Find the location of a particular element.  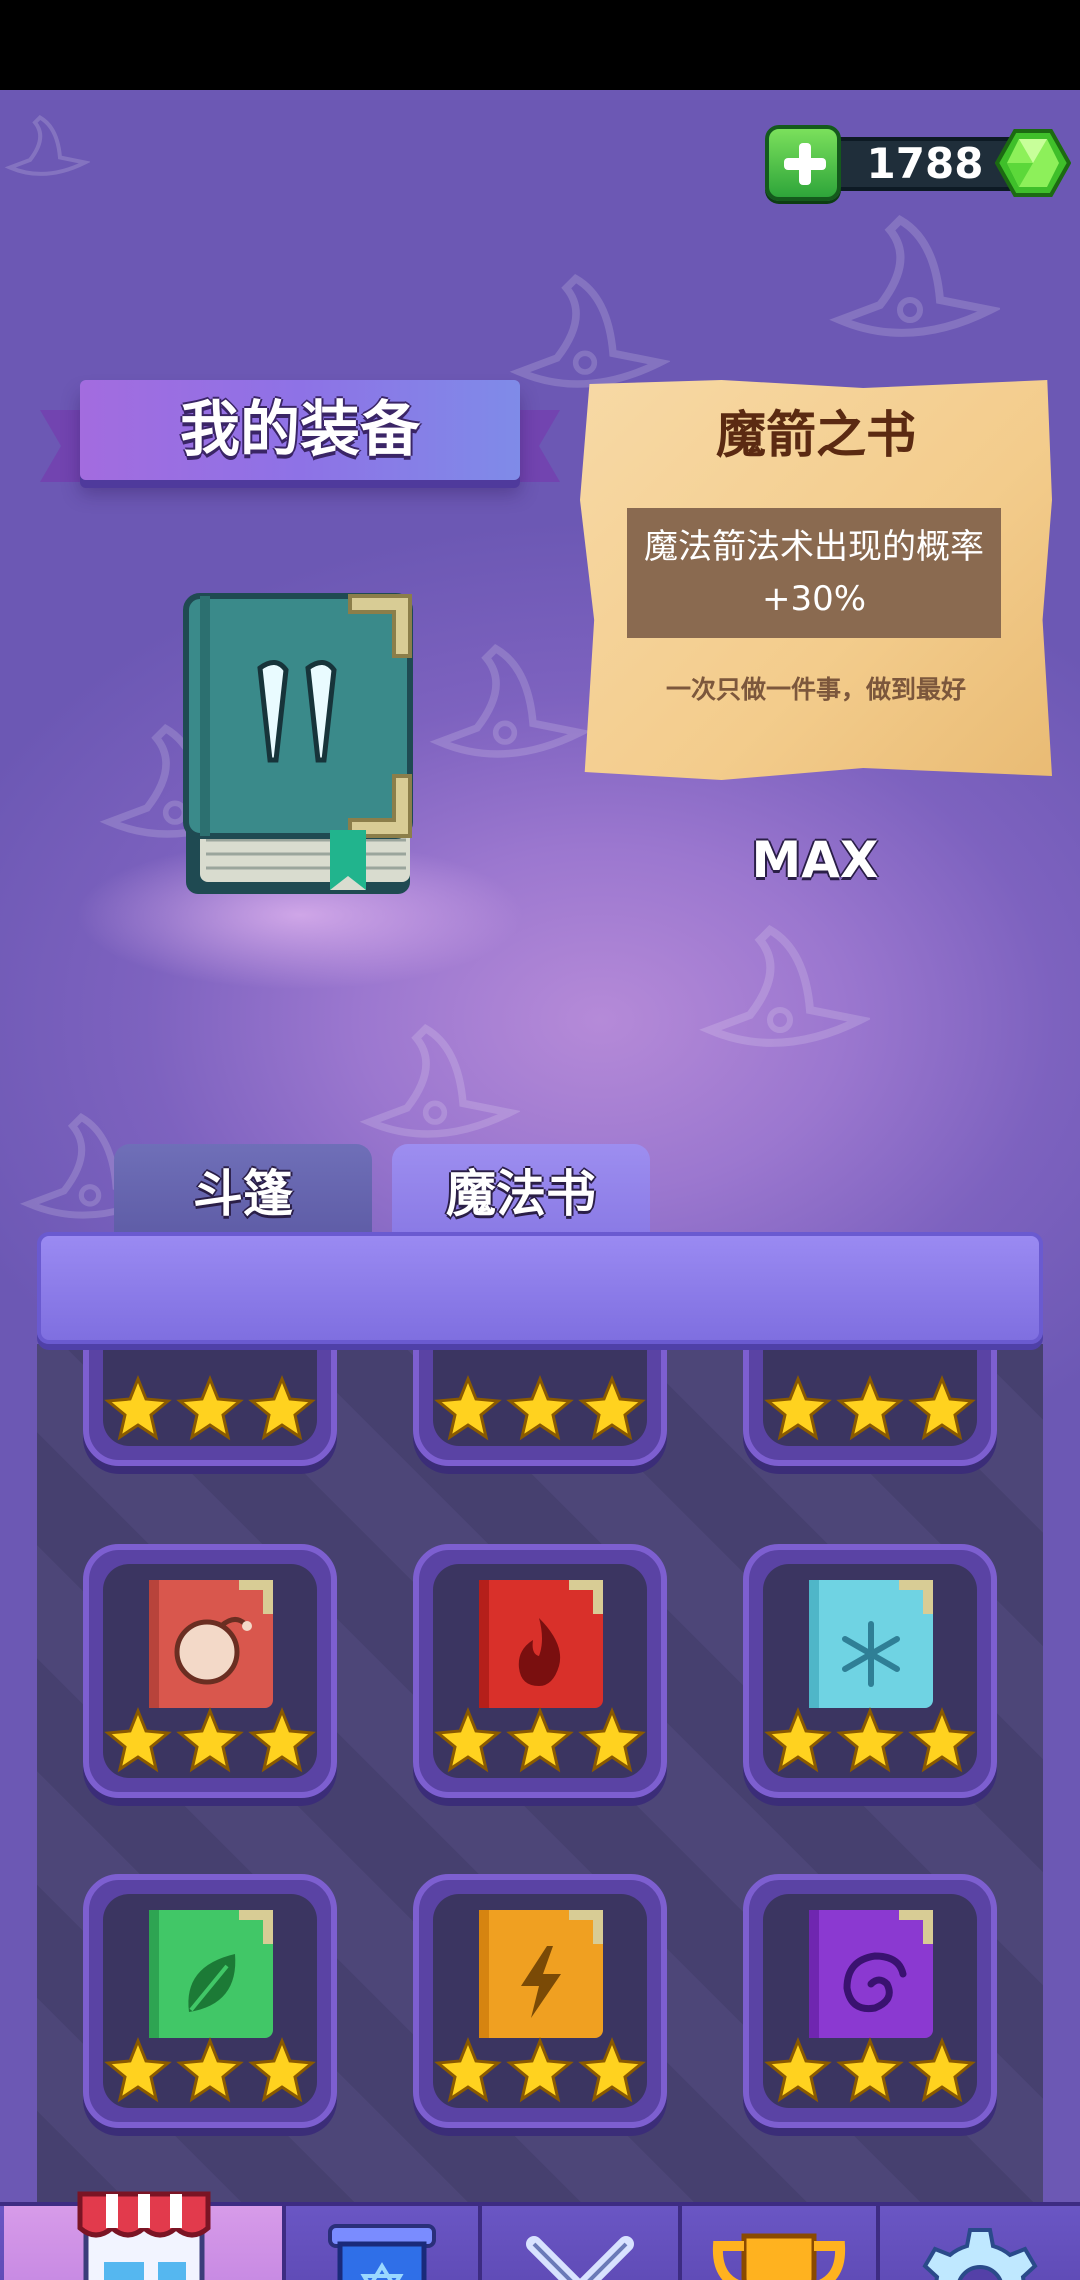

nav-battle is located at coordinates (580, 2243).